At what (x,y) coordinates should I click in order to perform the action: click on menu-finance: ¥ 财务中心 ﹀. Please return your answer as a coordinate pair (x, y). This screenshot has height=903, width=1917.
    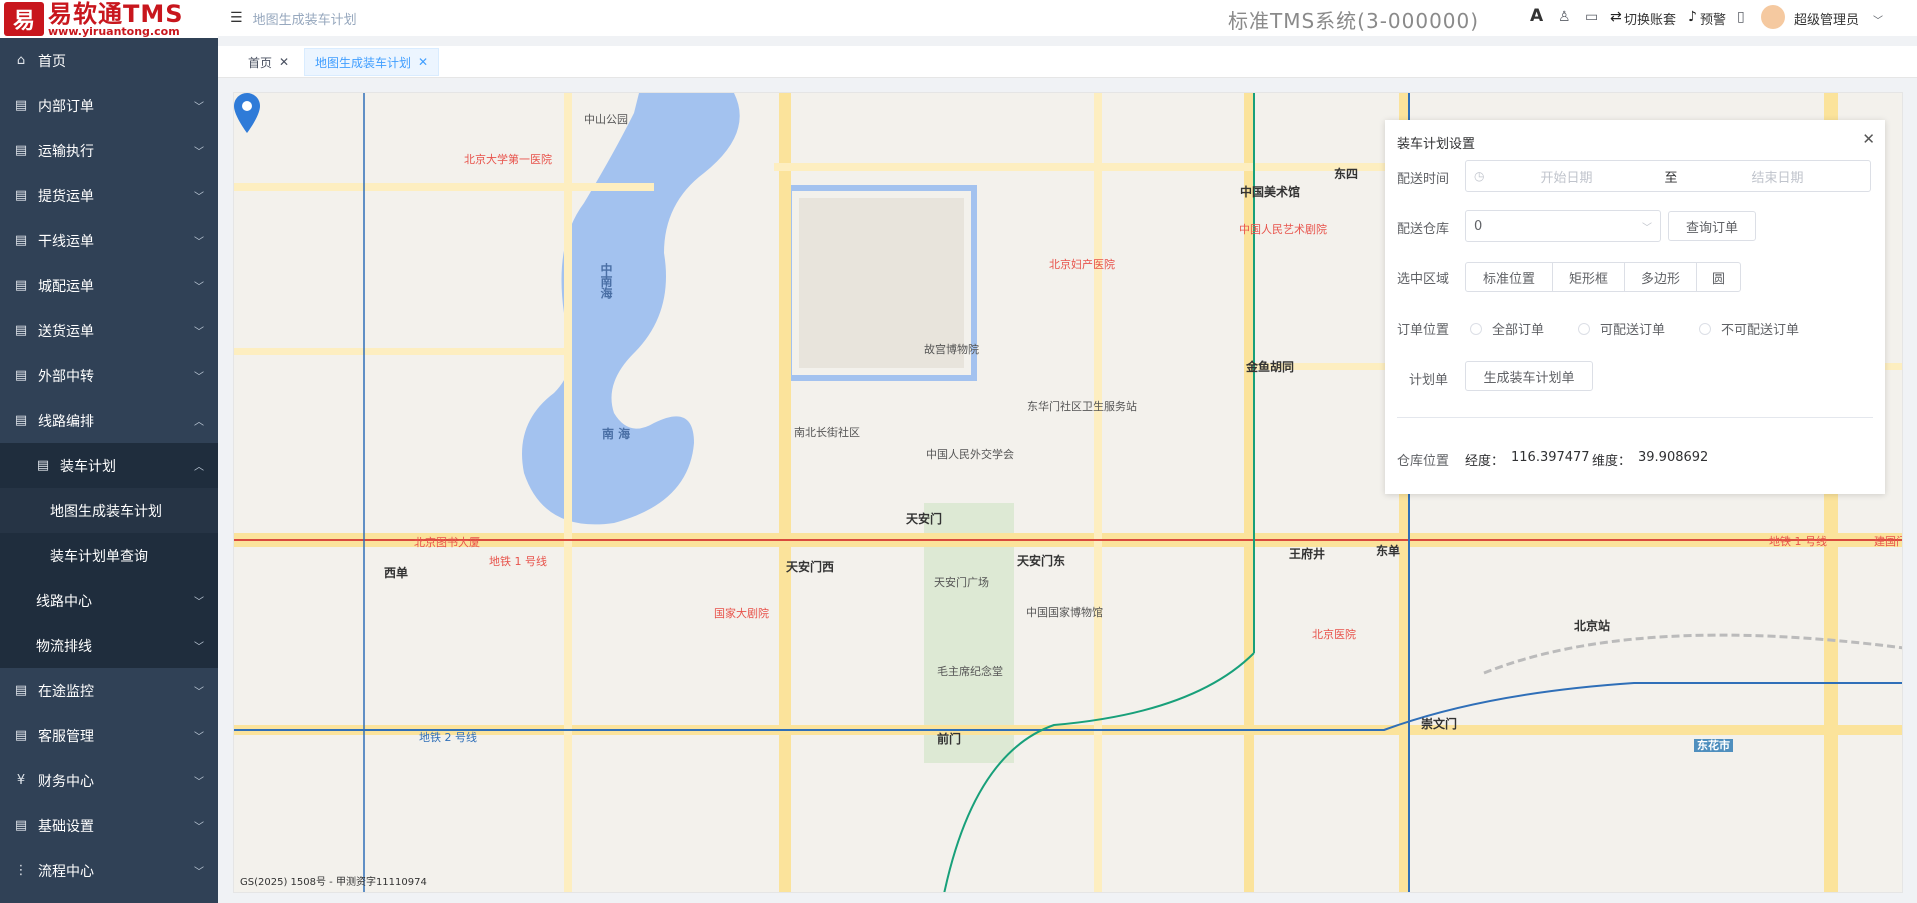
    Looking at the image, I should click on (109, 780).